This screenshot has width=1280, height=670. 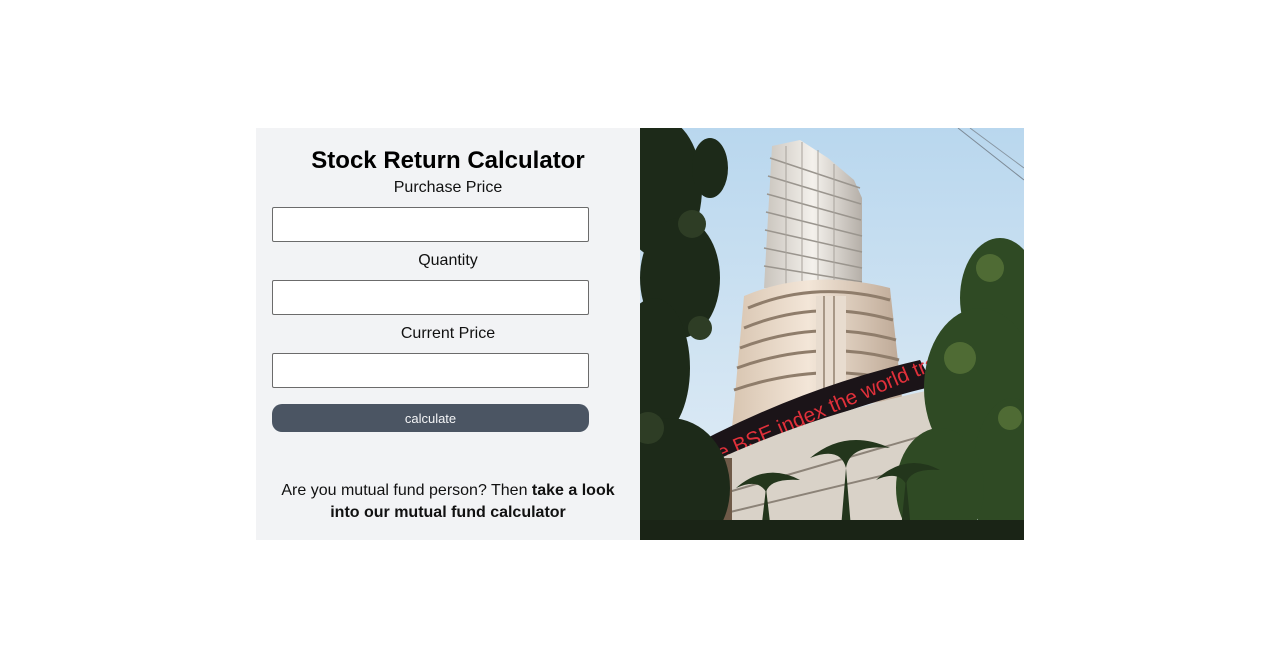 I want to click on calculate-button: calculate, so click(x=430, y=418).